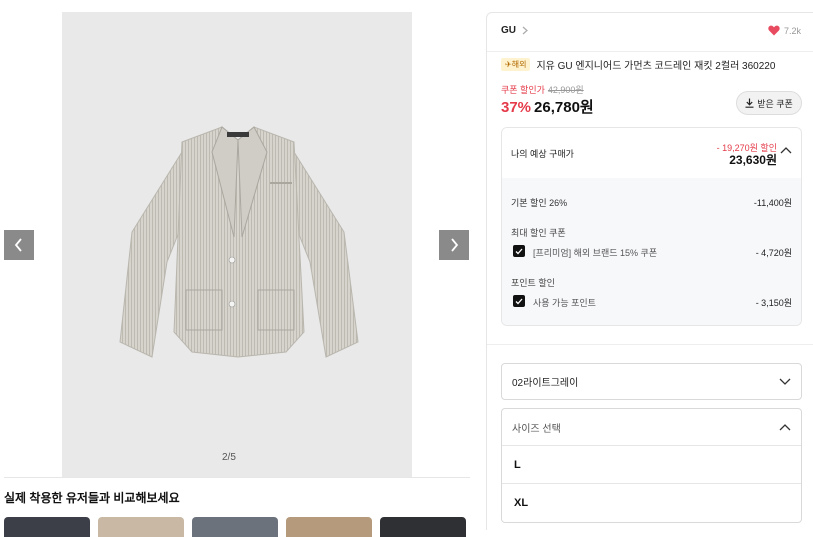 This screenshot has width=813, height=537. I want to click on point-checkbox, so click(519, 301).